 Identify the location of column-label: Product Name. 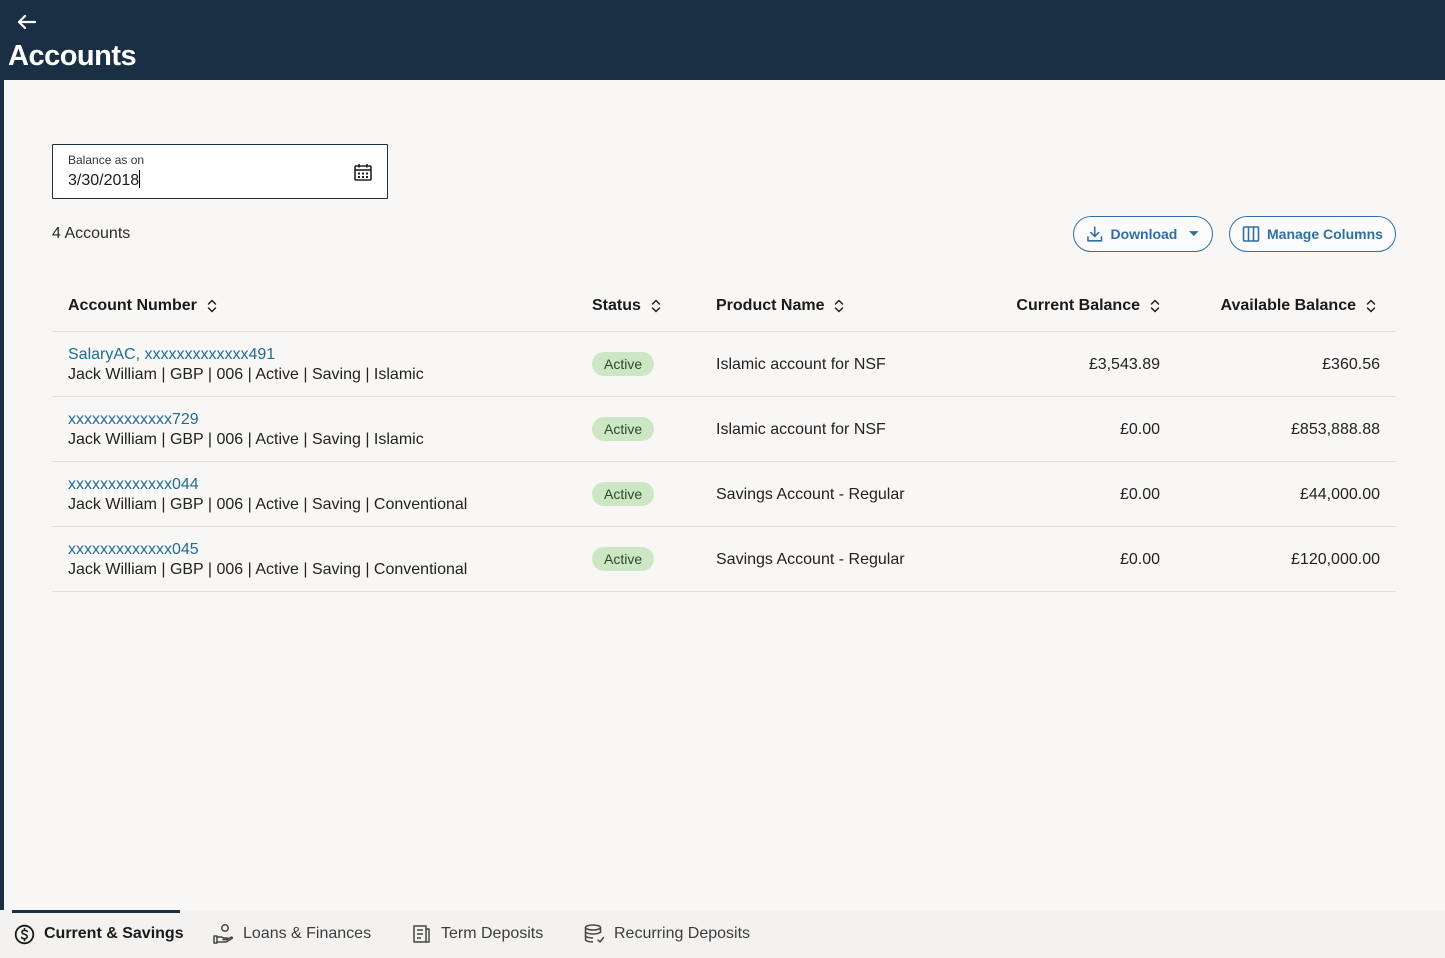
(770, 305).